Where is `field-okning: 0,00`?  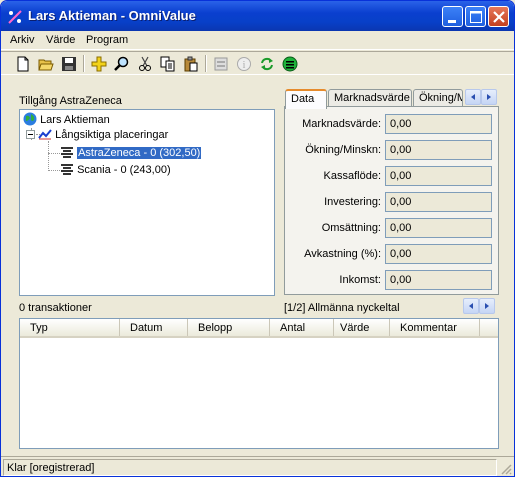
field-okning: 0,00 is located at coordinates (438, 150).